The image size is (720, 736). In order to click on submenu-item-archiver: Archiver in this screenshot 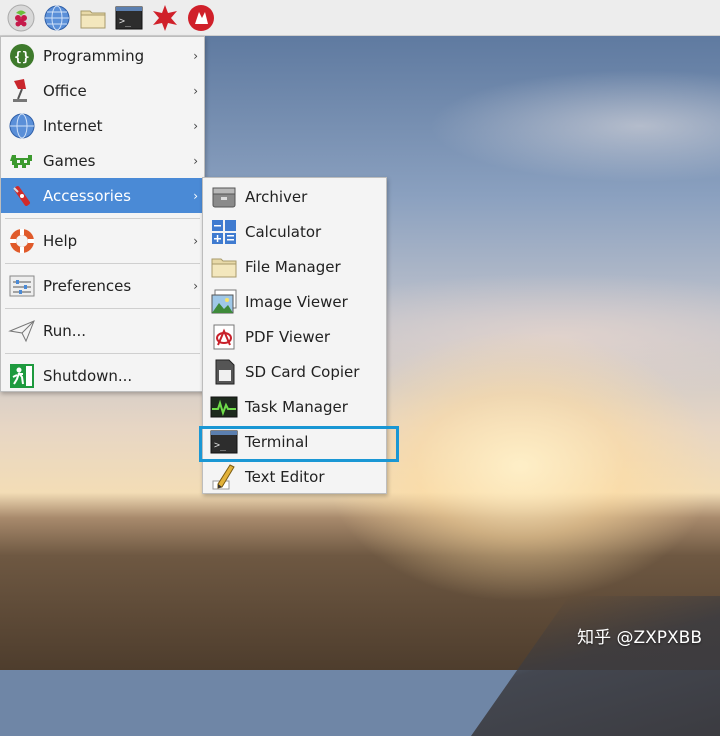, I will do `click(294, 196)`.